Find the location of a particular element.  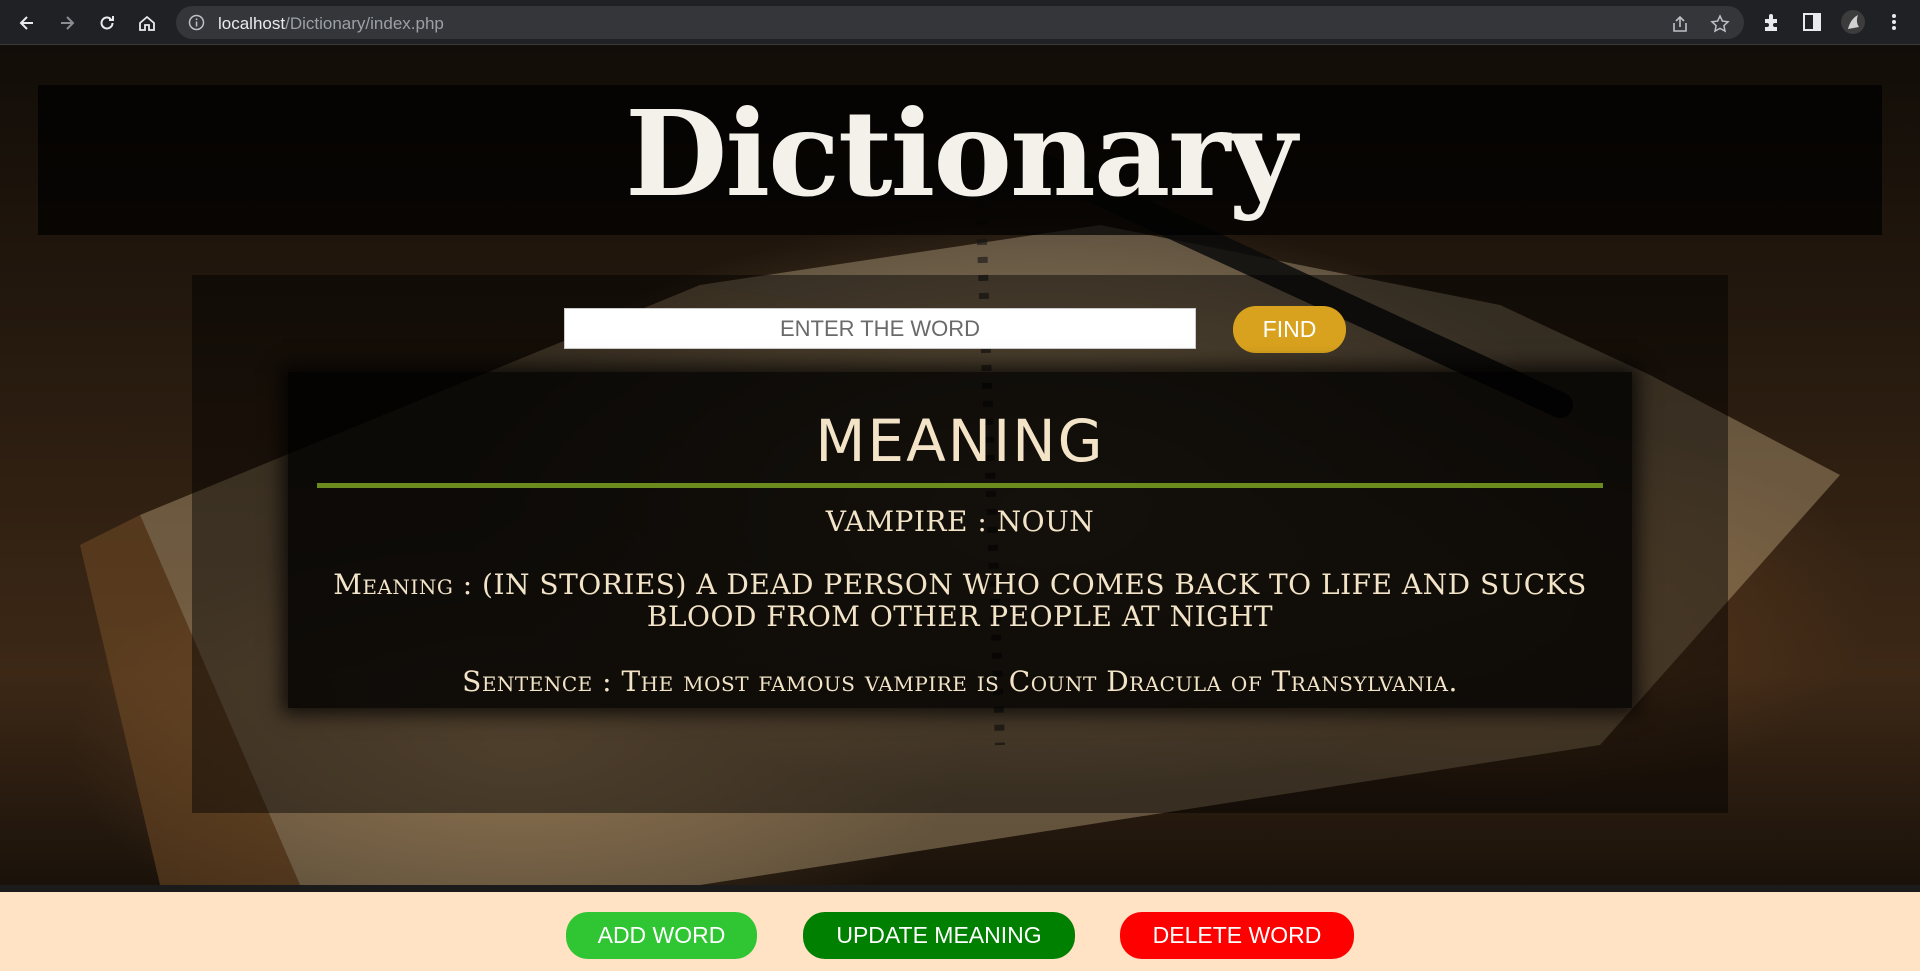

profile-avatar is located at coordinates (1853, 22).